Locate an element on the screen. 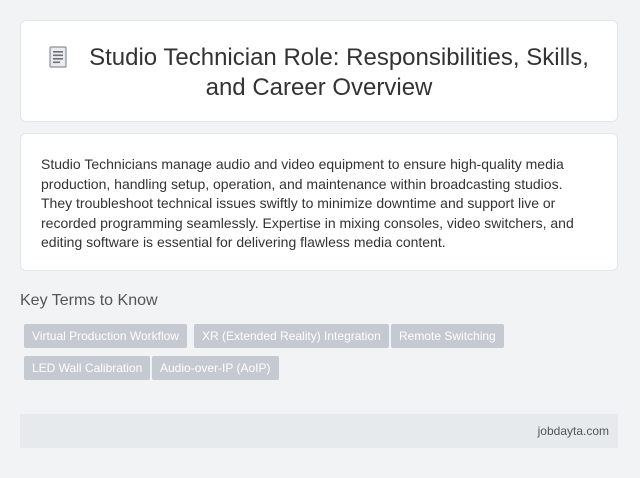 The width and height of the screenshot is (640, 478). footer: jobdayta.com is located at coordinates (319, 431).